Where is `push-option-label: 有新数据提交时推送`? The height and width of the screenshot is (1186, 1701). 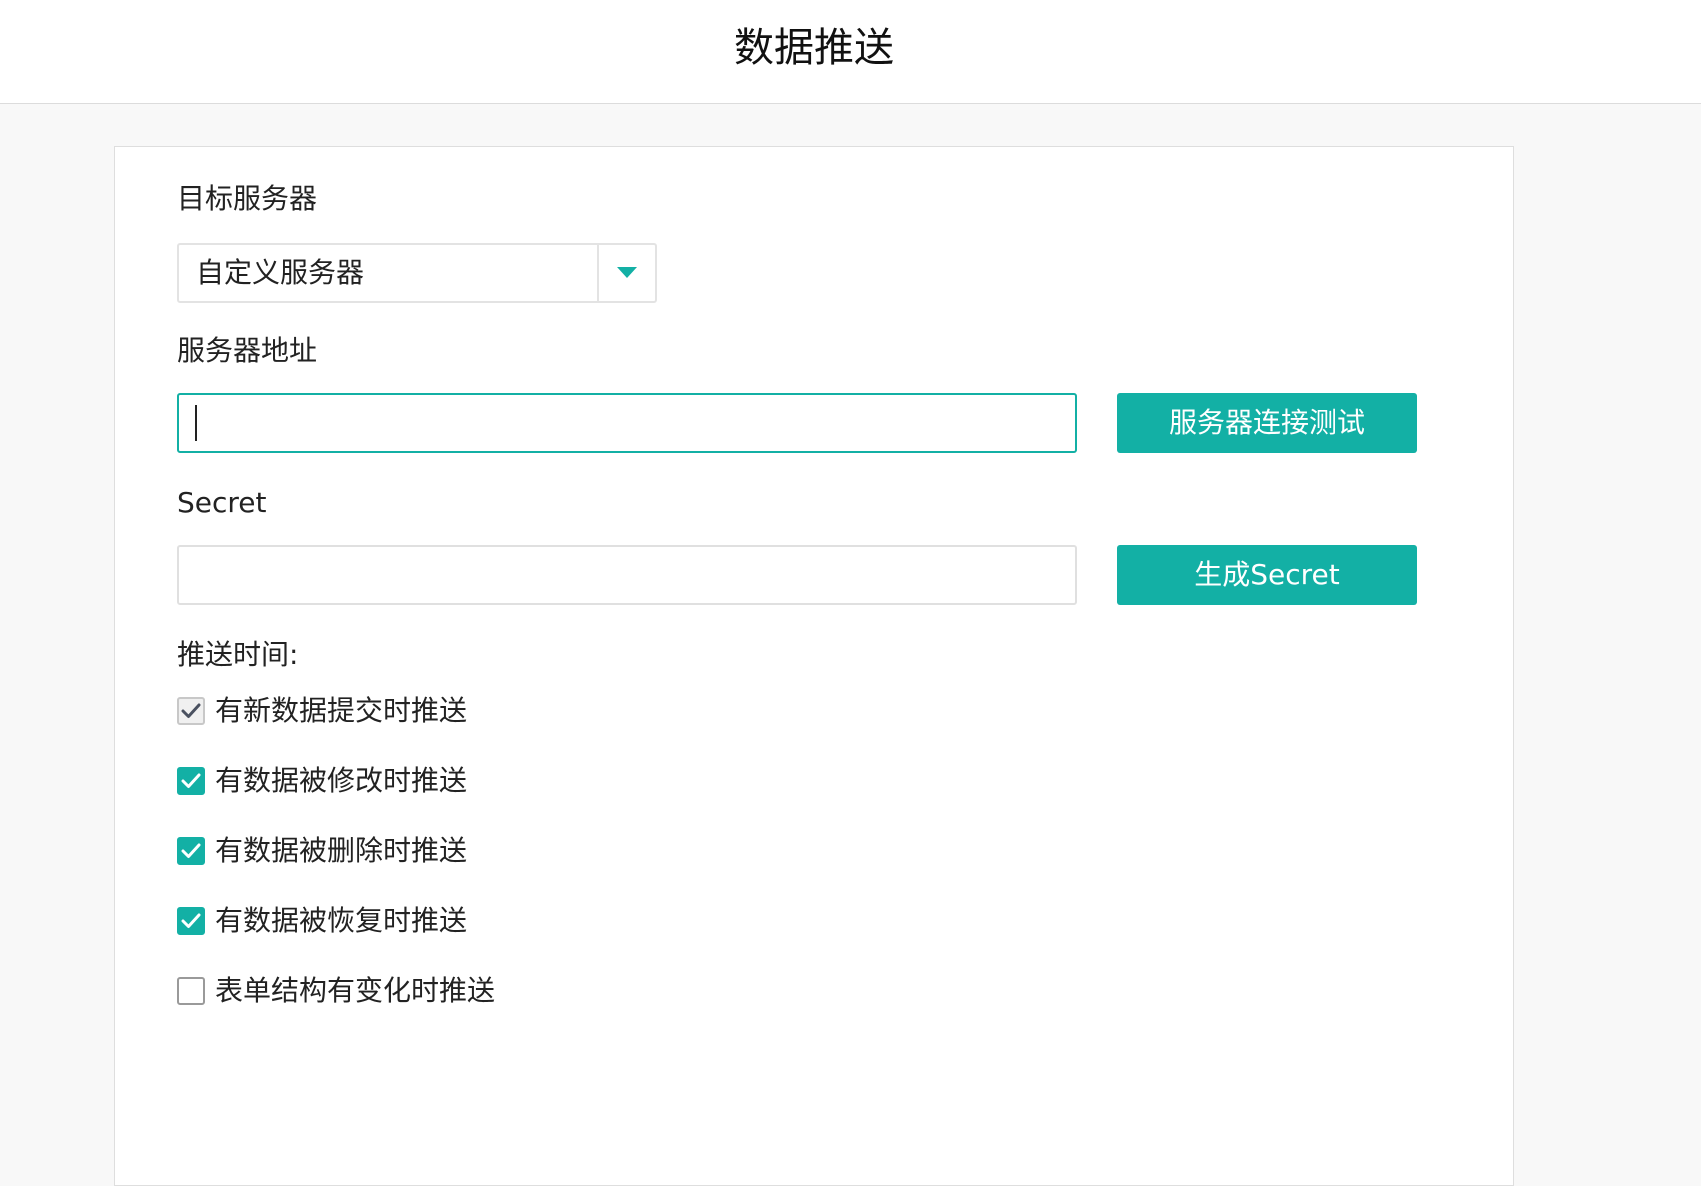 push-option-label: 有新数据提交时推送 is located at coordinates (341, 710).